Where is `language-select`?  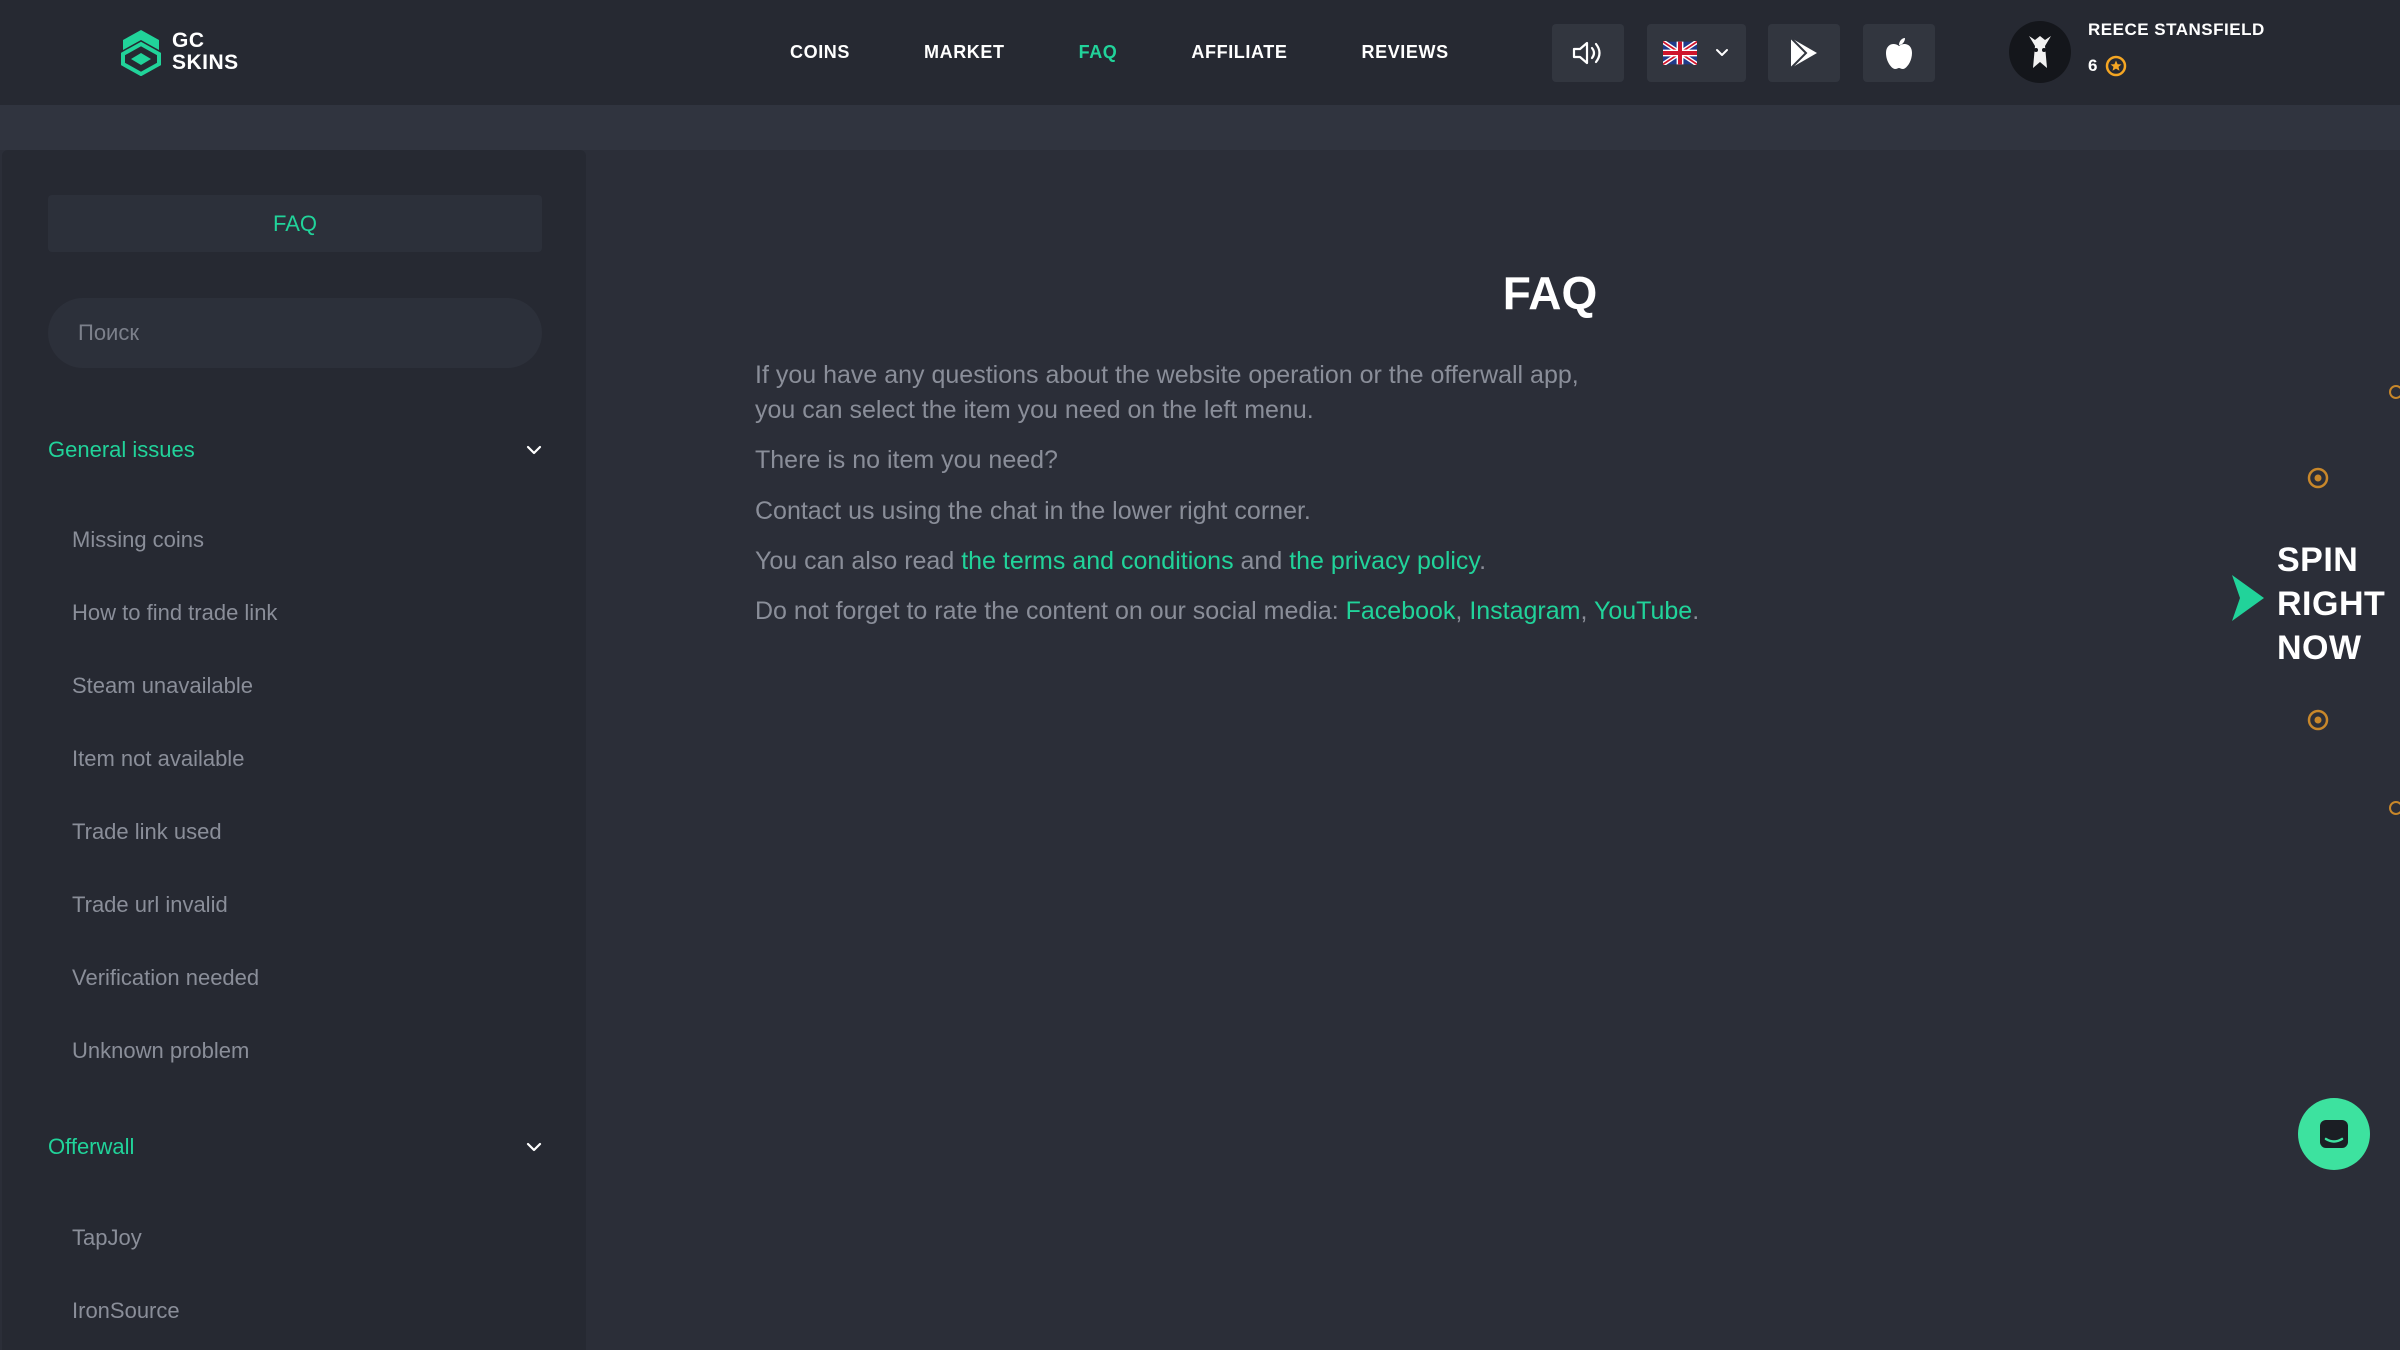 language-select is located at coordinates (1696, 53).